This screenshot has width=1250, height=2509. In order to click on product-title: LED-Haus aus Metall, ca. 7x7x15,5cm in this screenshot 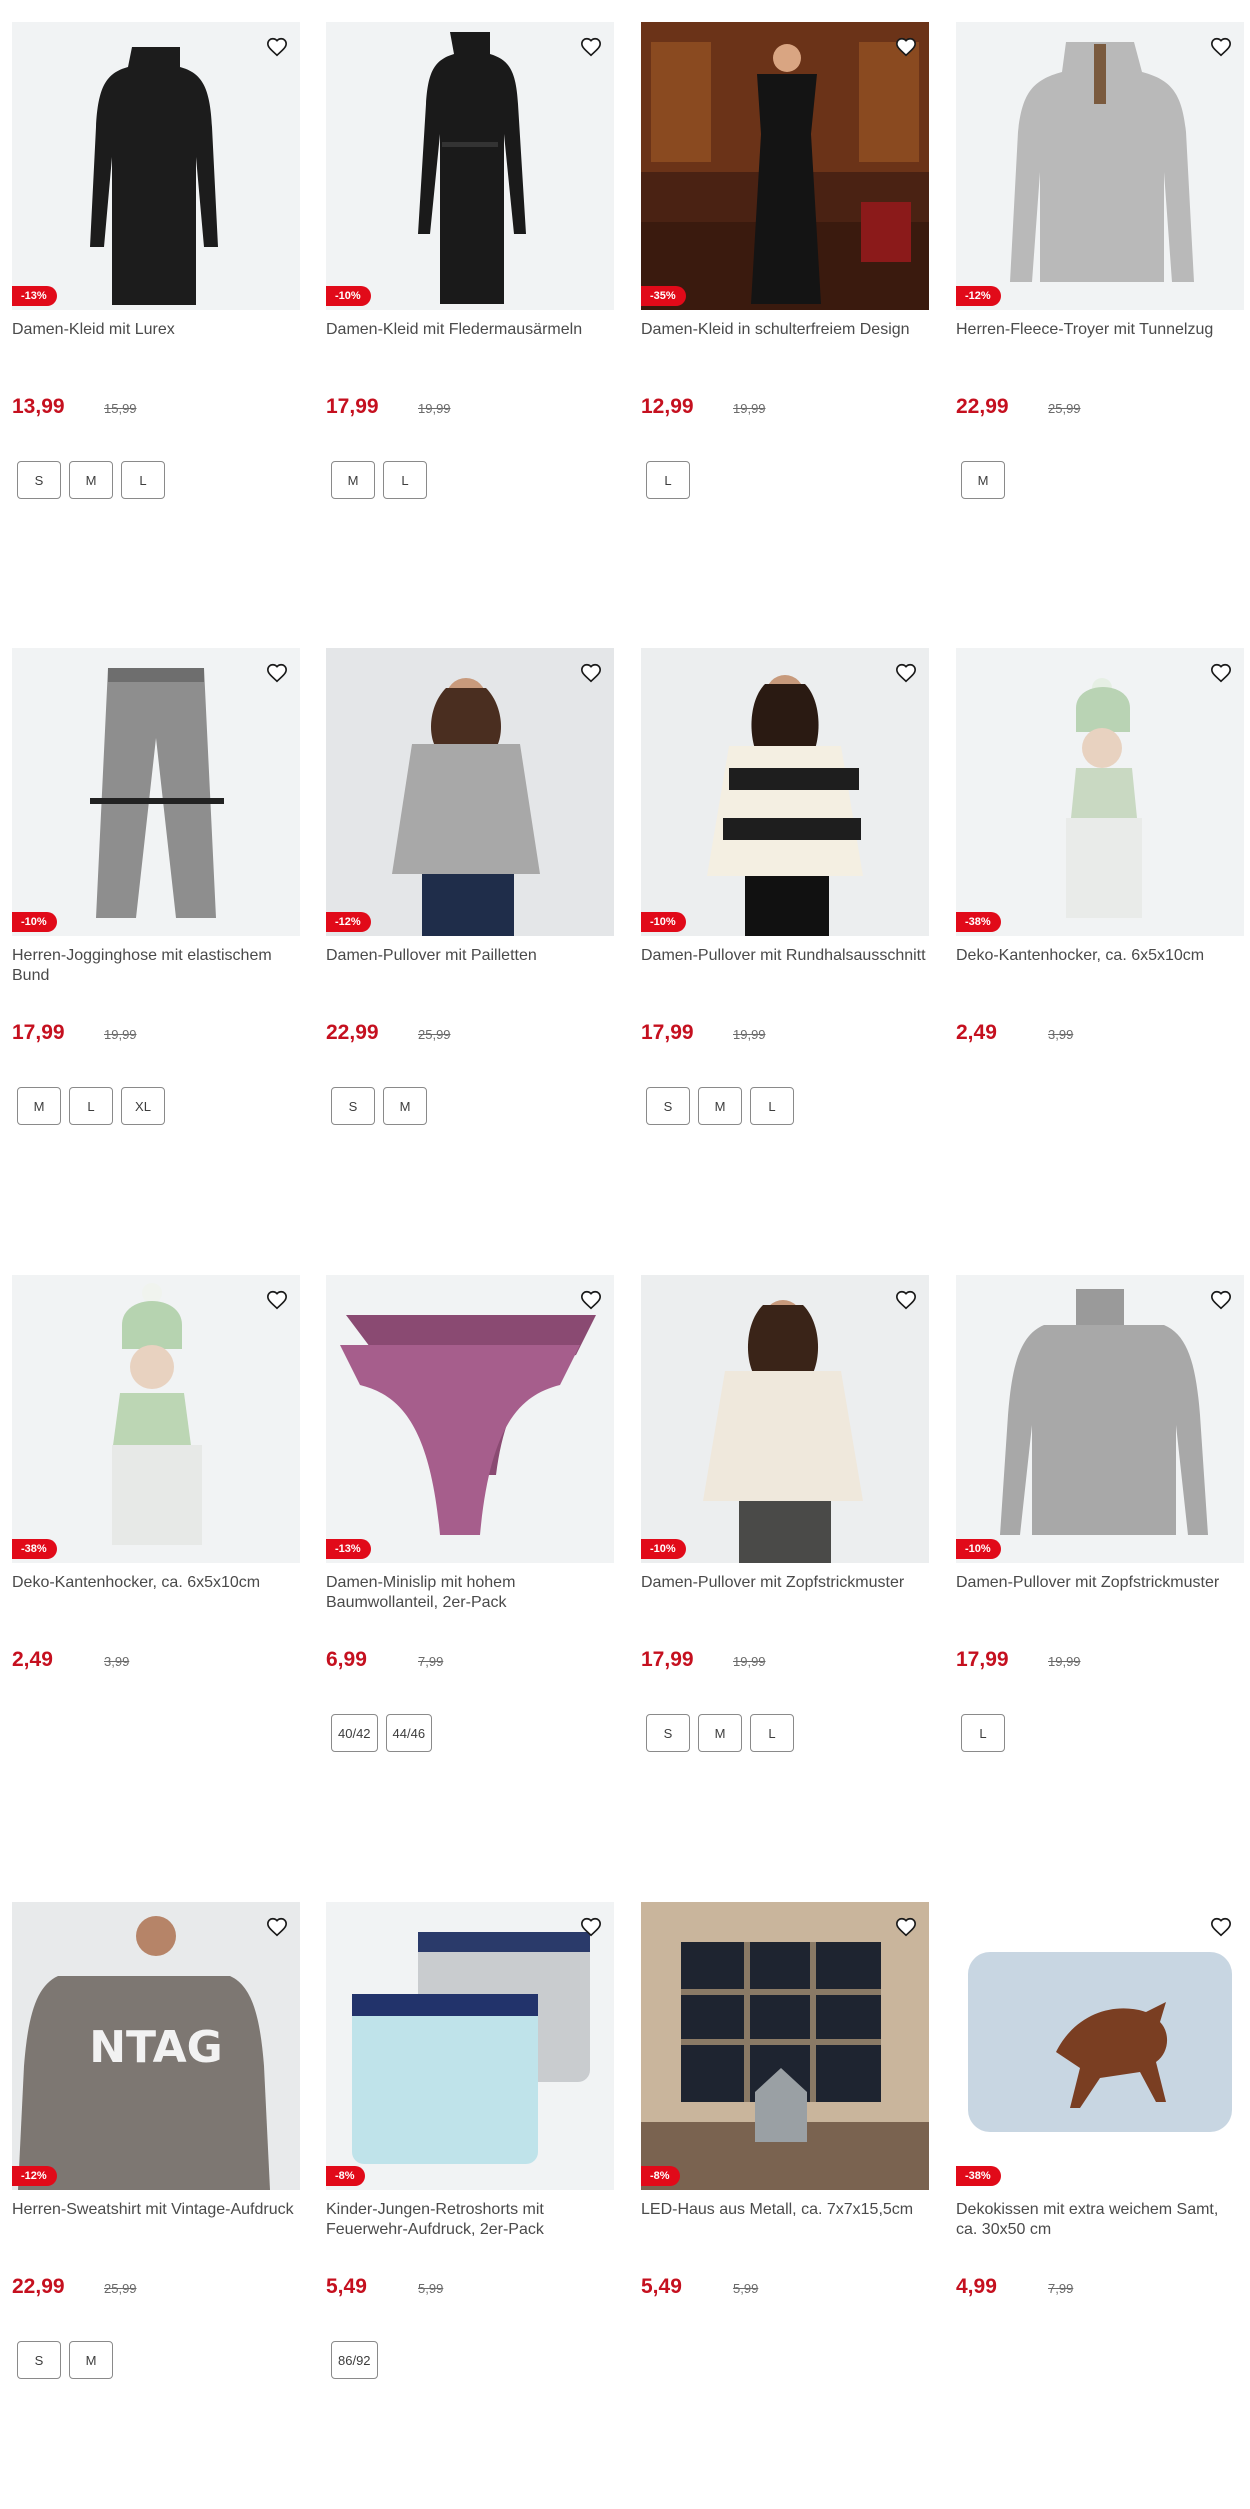, I will do `click(785, 2230)`.